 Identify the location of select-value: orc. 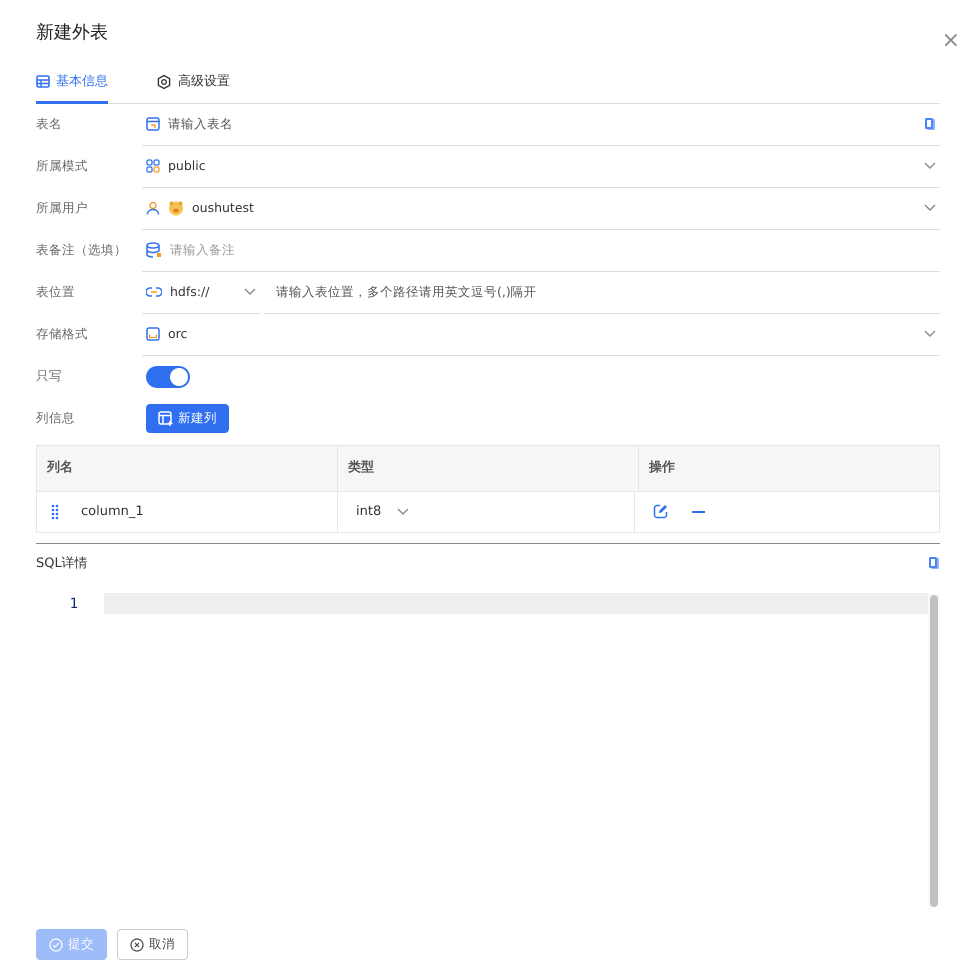
(178, 333).